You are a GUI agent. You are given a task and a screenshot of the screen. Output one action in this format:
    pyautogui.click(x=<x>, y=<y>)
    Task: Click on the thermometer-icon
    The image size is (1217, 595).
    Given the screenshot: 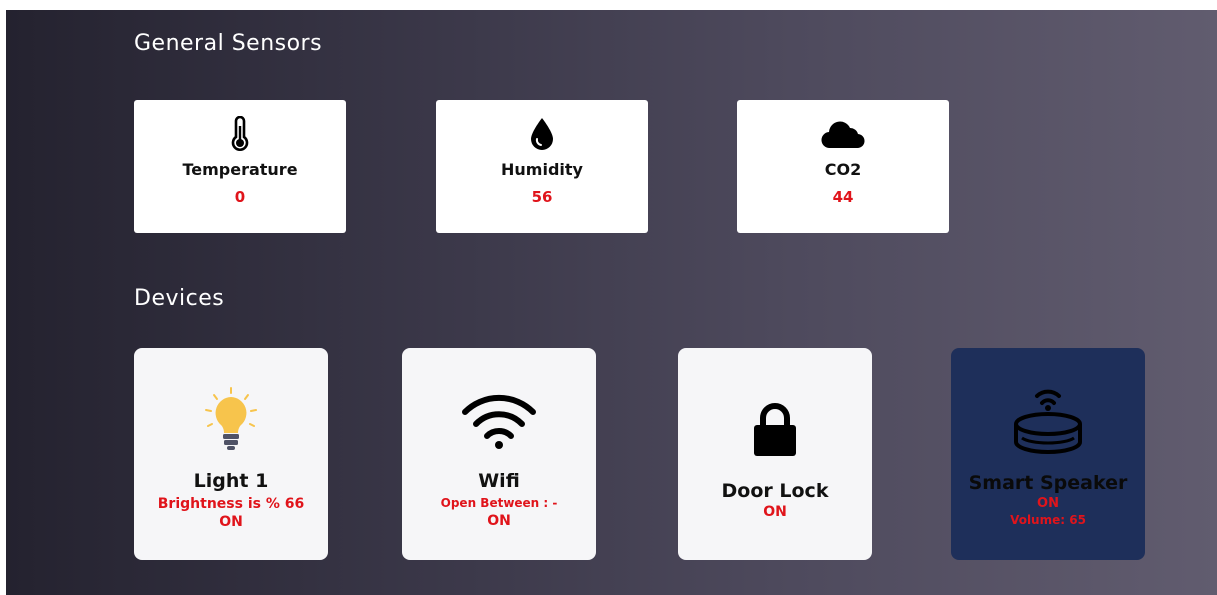 What is the action you would take?
    pyautogui.click(x=240, y=134)
    